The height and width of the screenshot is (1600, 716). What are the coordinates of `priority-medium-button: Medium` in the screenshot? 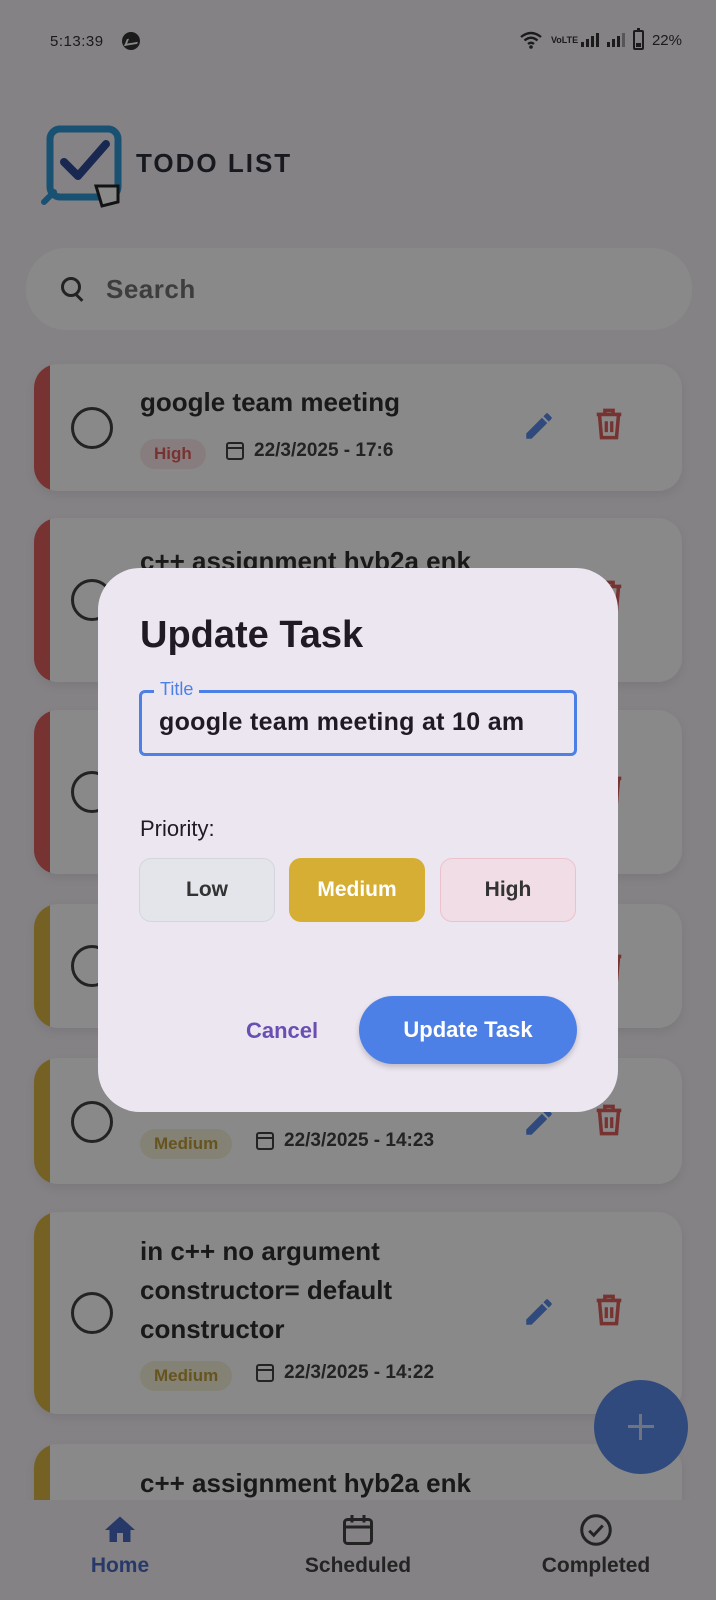 It's located at (357, 890).